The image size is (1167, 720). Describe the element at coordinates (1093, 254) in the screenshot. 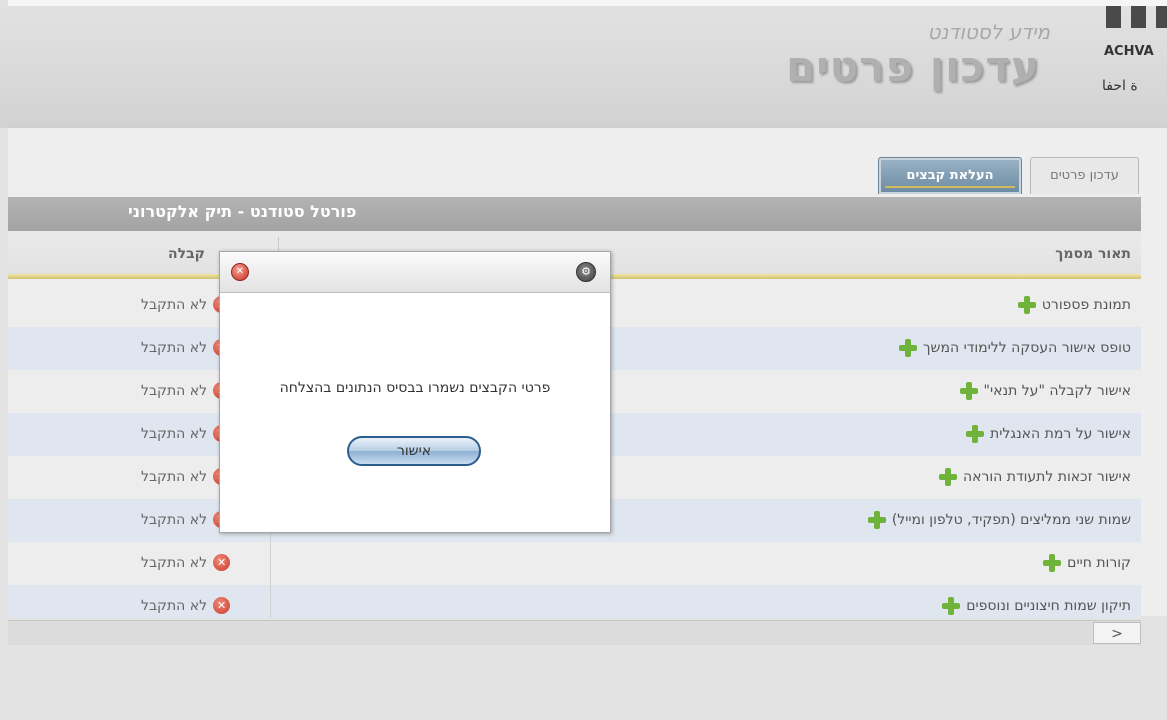

I see `column-header-description: תאור מסמך` at that location.